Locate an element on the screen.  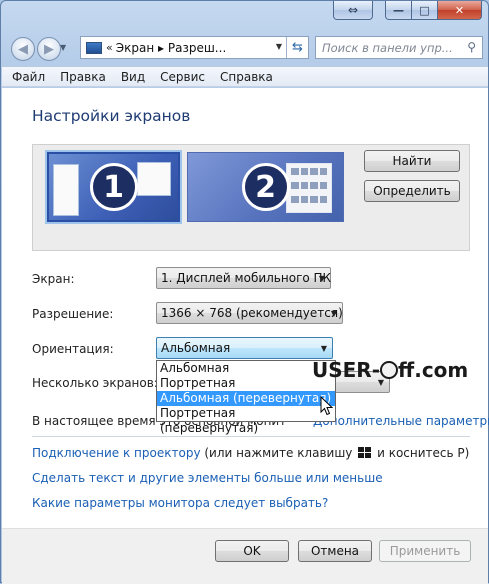
breadcrumb-overflow-icon: « is located at coordinates (109, 47).